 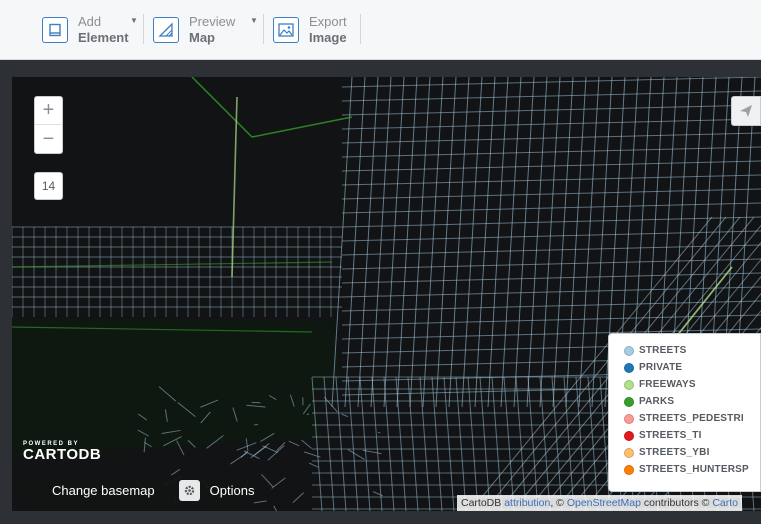 I want to click on legend-item: PRIVATE, so click(x=692, y=367).